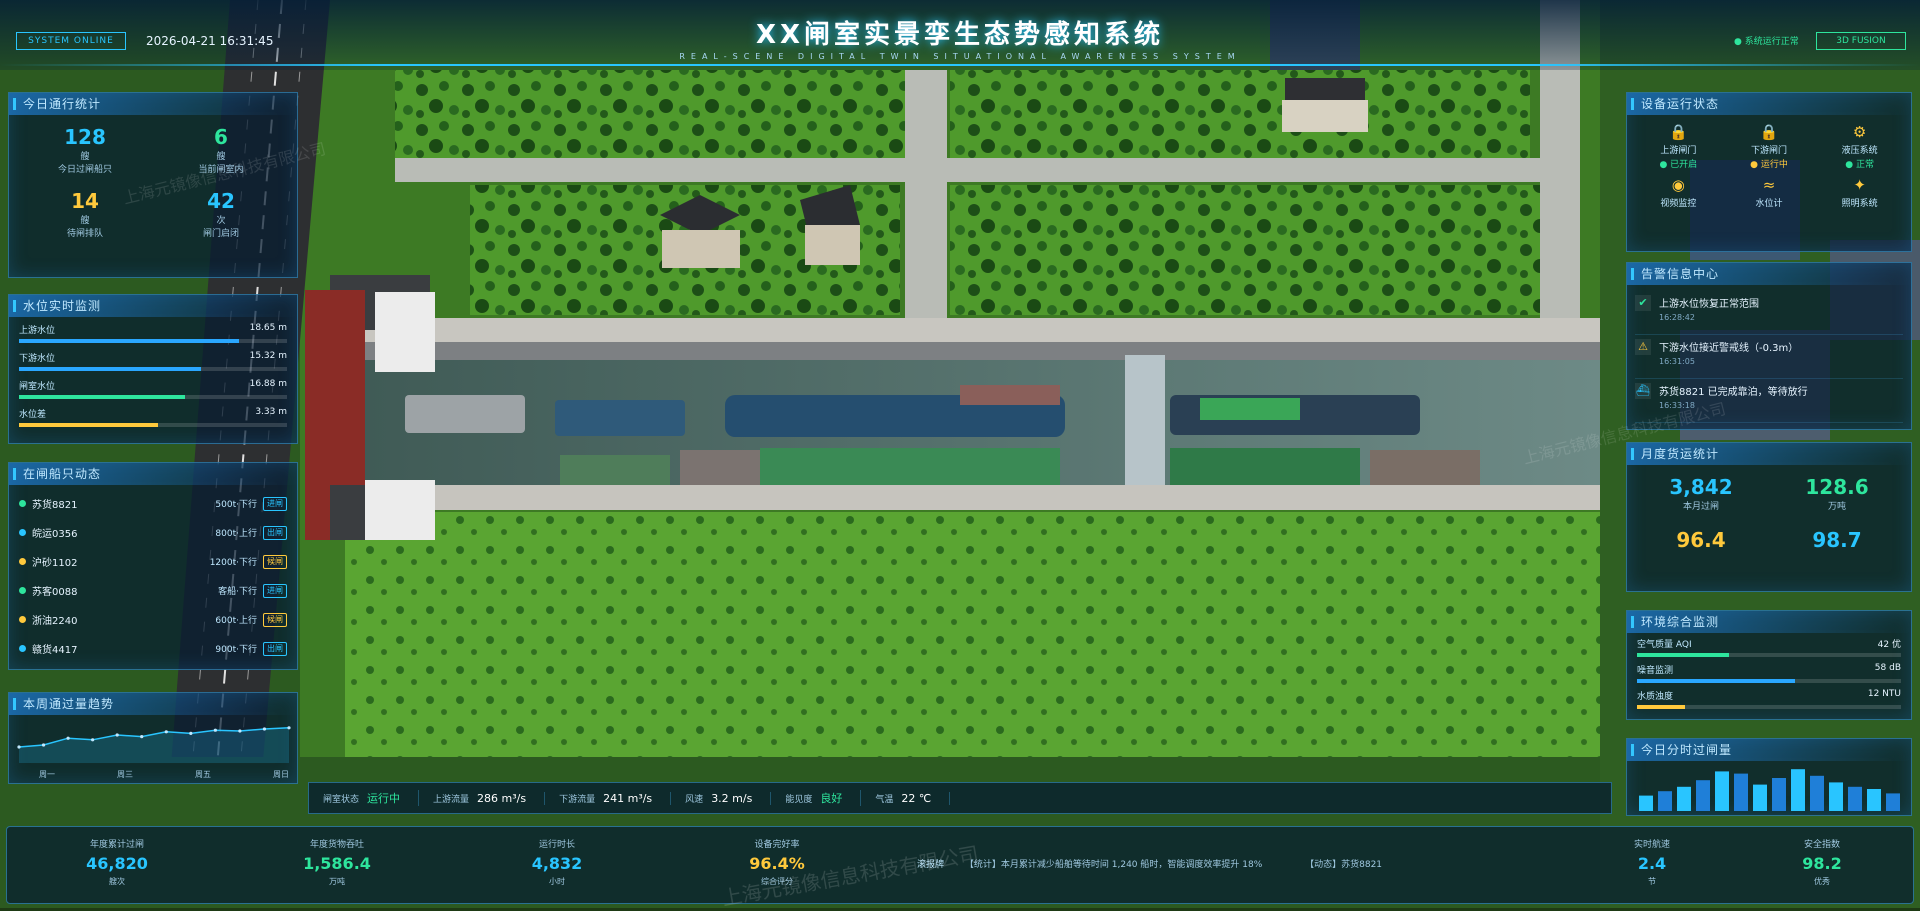 The width and height of the screenshot is (1920, 911). I want to click on water-level-value: 15.32 m, so click(268, 356).